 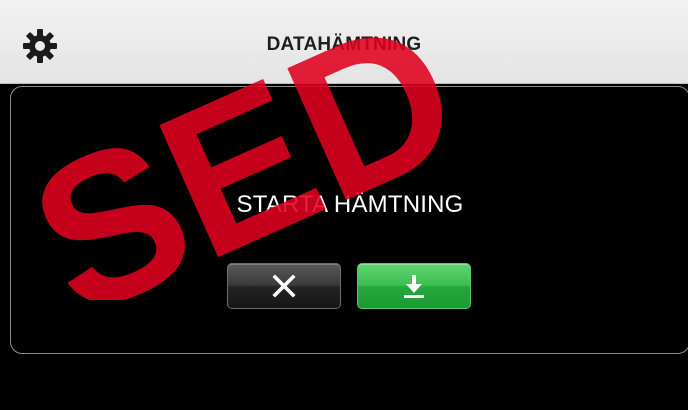 I want to click on download-icon, so click(x=414, y=286).